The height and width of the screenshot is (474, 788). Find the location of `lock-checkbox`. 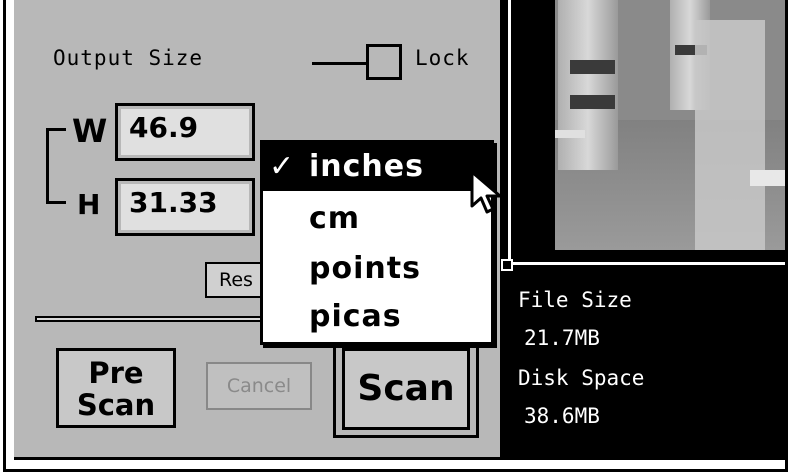

lock-checkbox is located at coordinates (384, 62).